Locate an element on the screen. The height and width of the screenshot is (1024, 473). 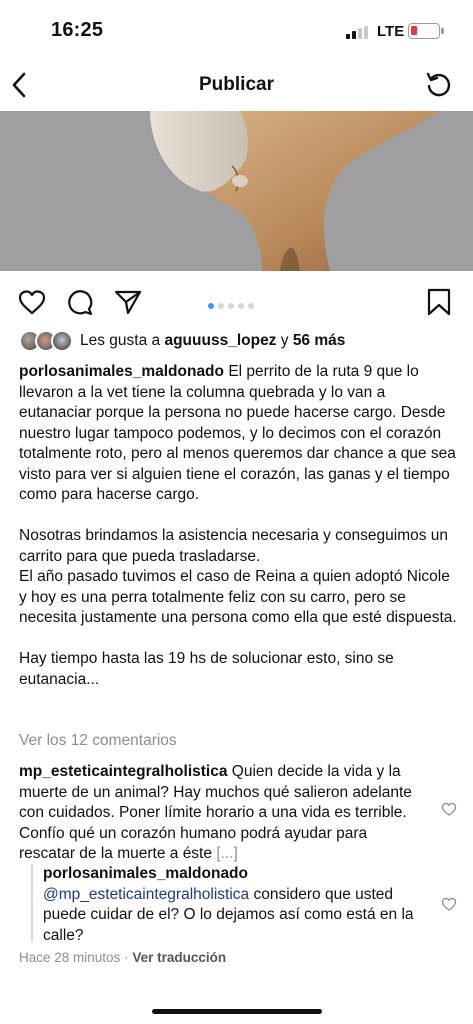
reply-like-icon is located at coordinates (449, 904).